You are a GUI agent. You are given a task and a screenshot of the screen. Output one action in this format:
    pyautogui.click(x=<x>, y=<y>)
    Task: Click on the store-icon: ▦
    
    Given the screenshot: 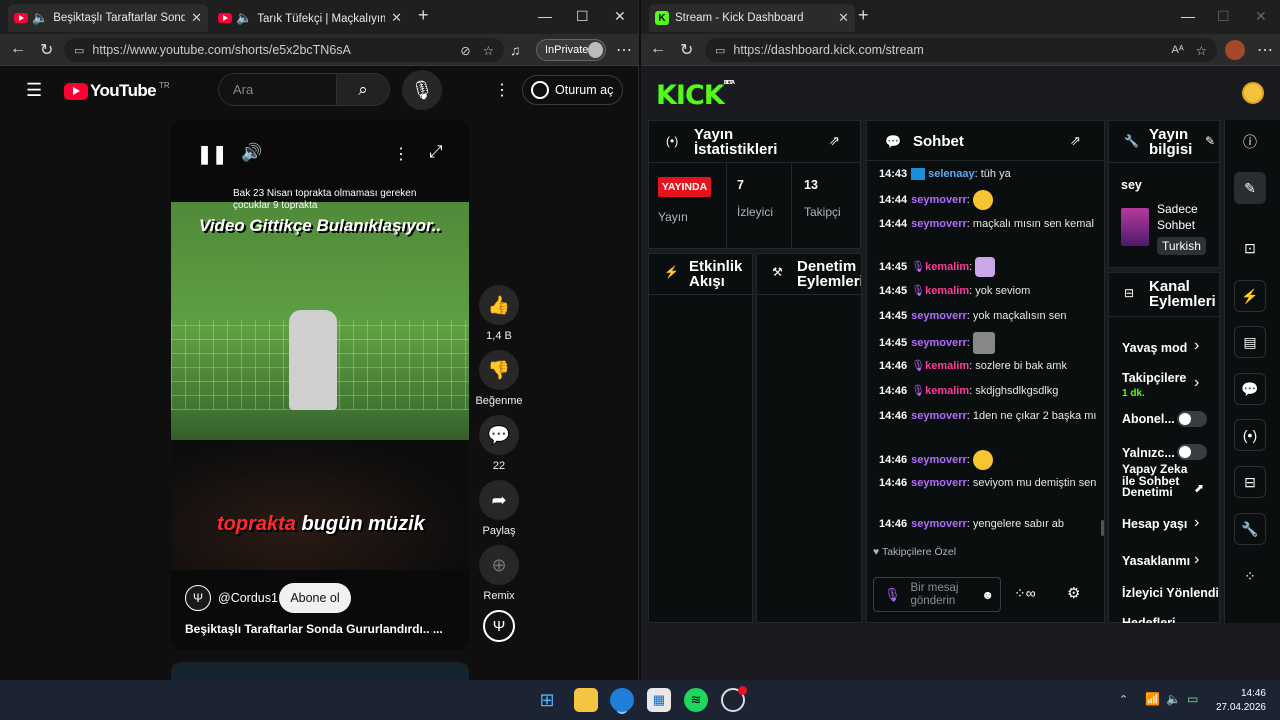 What is the action you would take?
    pyautogui.click(x=659, y=700)
    